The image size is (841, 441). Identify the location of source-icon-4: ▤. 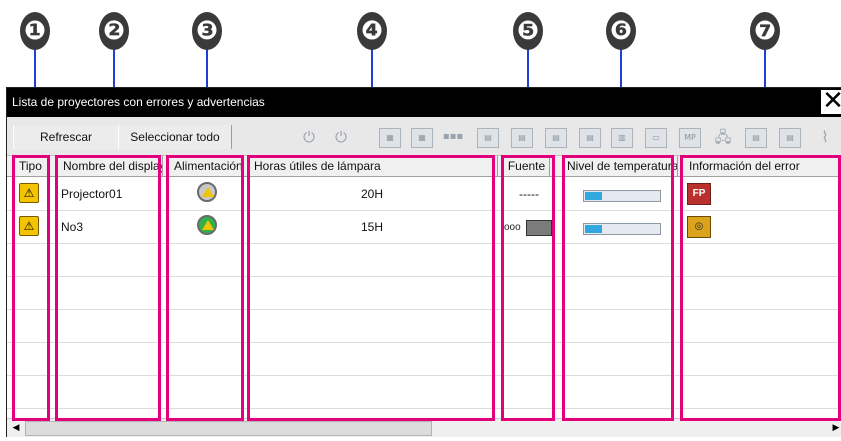
(488, 138).